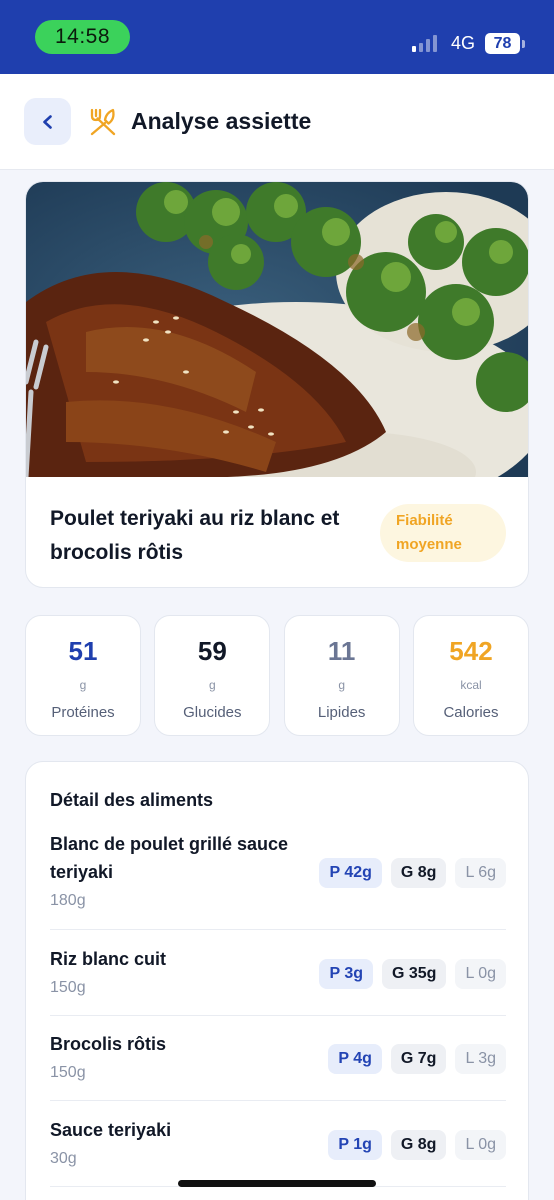  Describe the element at coordinates (463, 43) in the screenshot. I see `network-type: 4G` at that location.